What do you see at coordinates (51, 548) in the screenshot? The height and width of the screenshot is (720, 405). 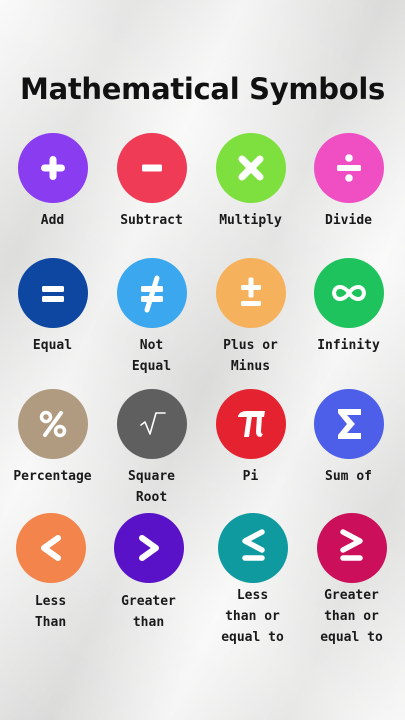 I see `less-than-icon` at bounding box center [51, 548].